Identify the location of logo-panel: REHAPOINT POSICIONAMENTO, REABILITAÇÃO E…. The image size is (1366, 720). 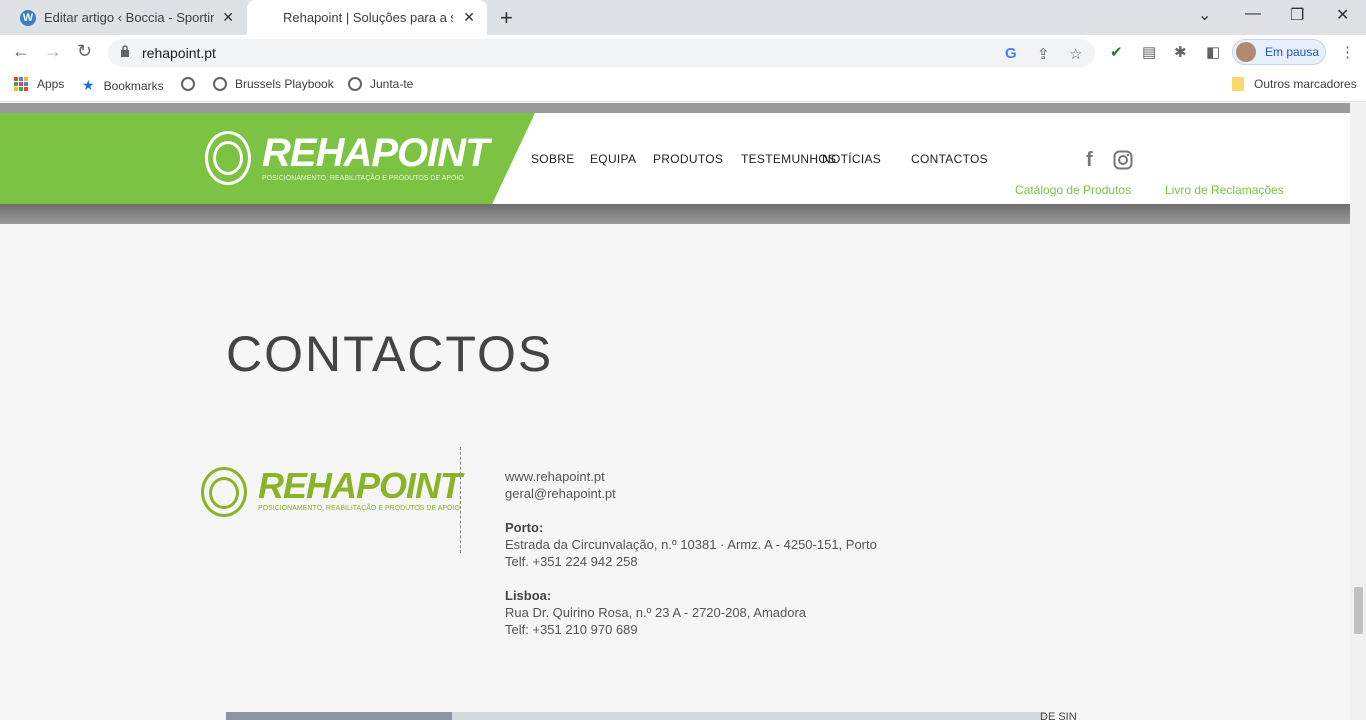
(267, 158).